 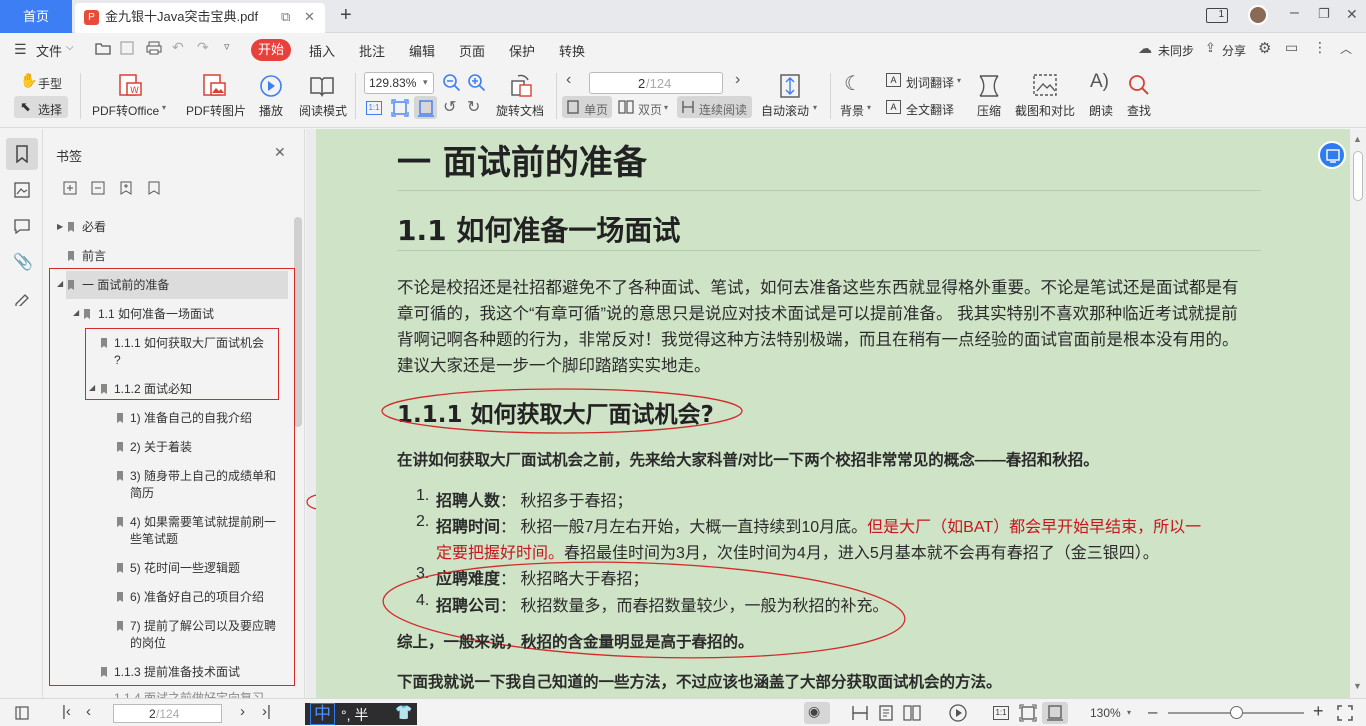 I want to click on select-tool: 选择, so click(x=50, y=109).